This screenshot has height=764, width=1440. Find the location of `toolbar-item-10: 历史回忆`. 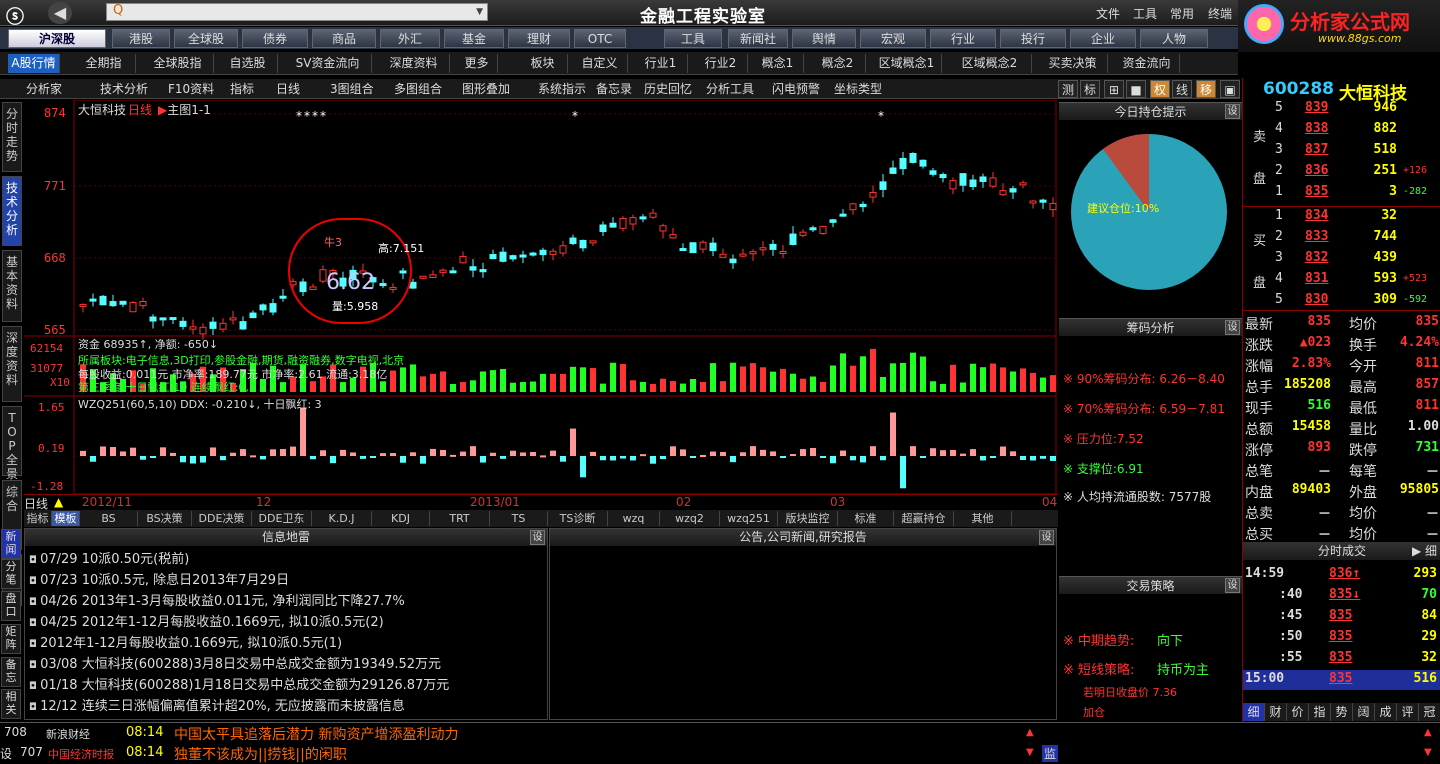

toolbar-item-10: 历史回忆 is located at coordinates (668, 89).